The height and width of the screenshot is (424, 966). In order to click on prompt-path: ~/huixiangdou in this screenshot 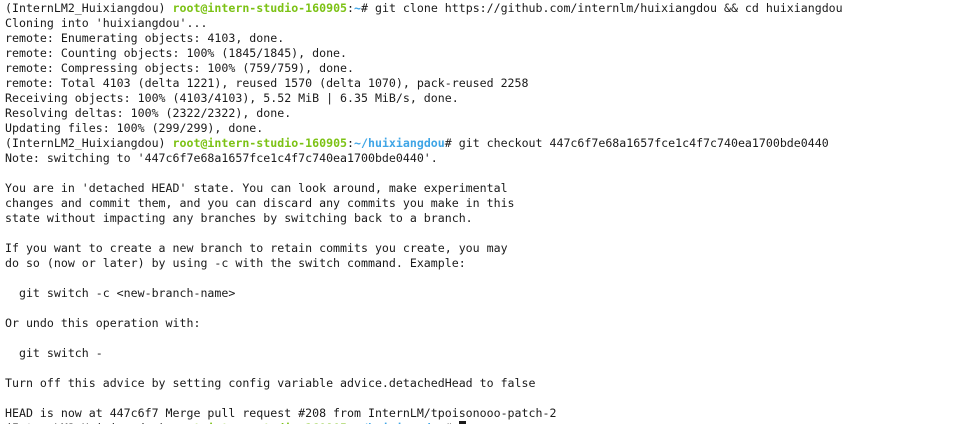, I will do `click(399, 143)`.